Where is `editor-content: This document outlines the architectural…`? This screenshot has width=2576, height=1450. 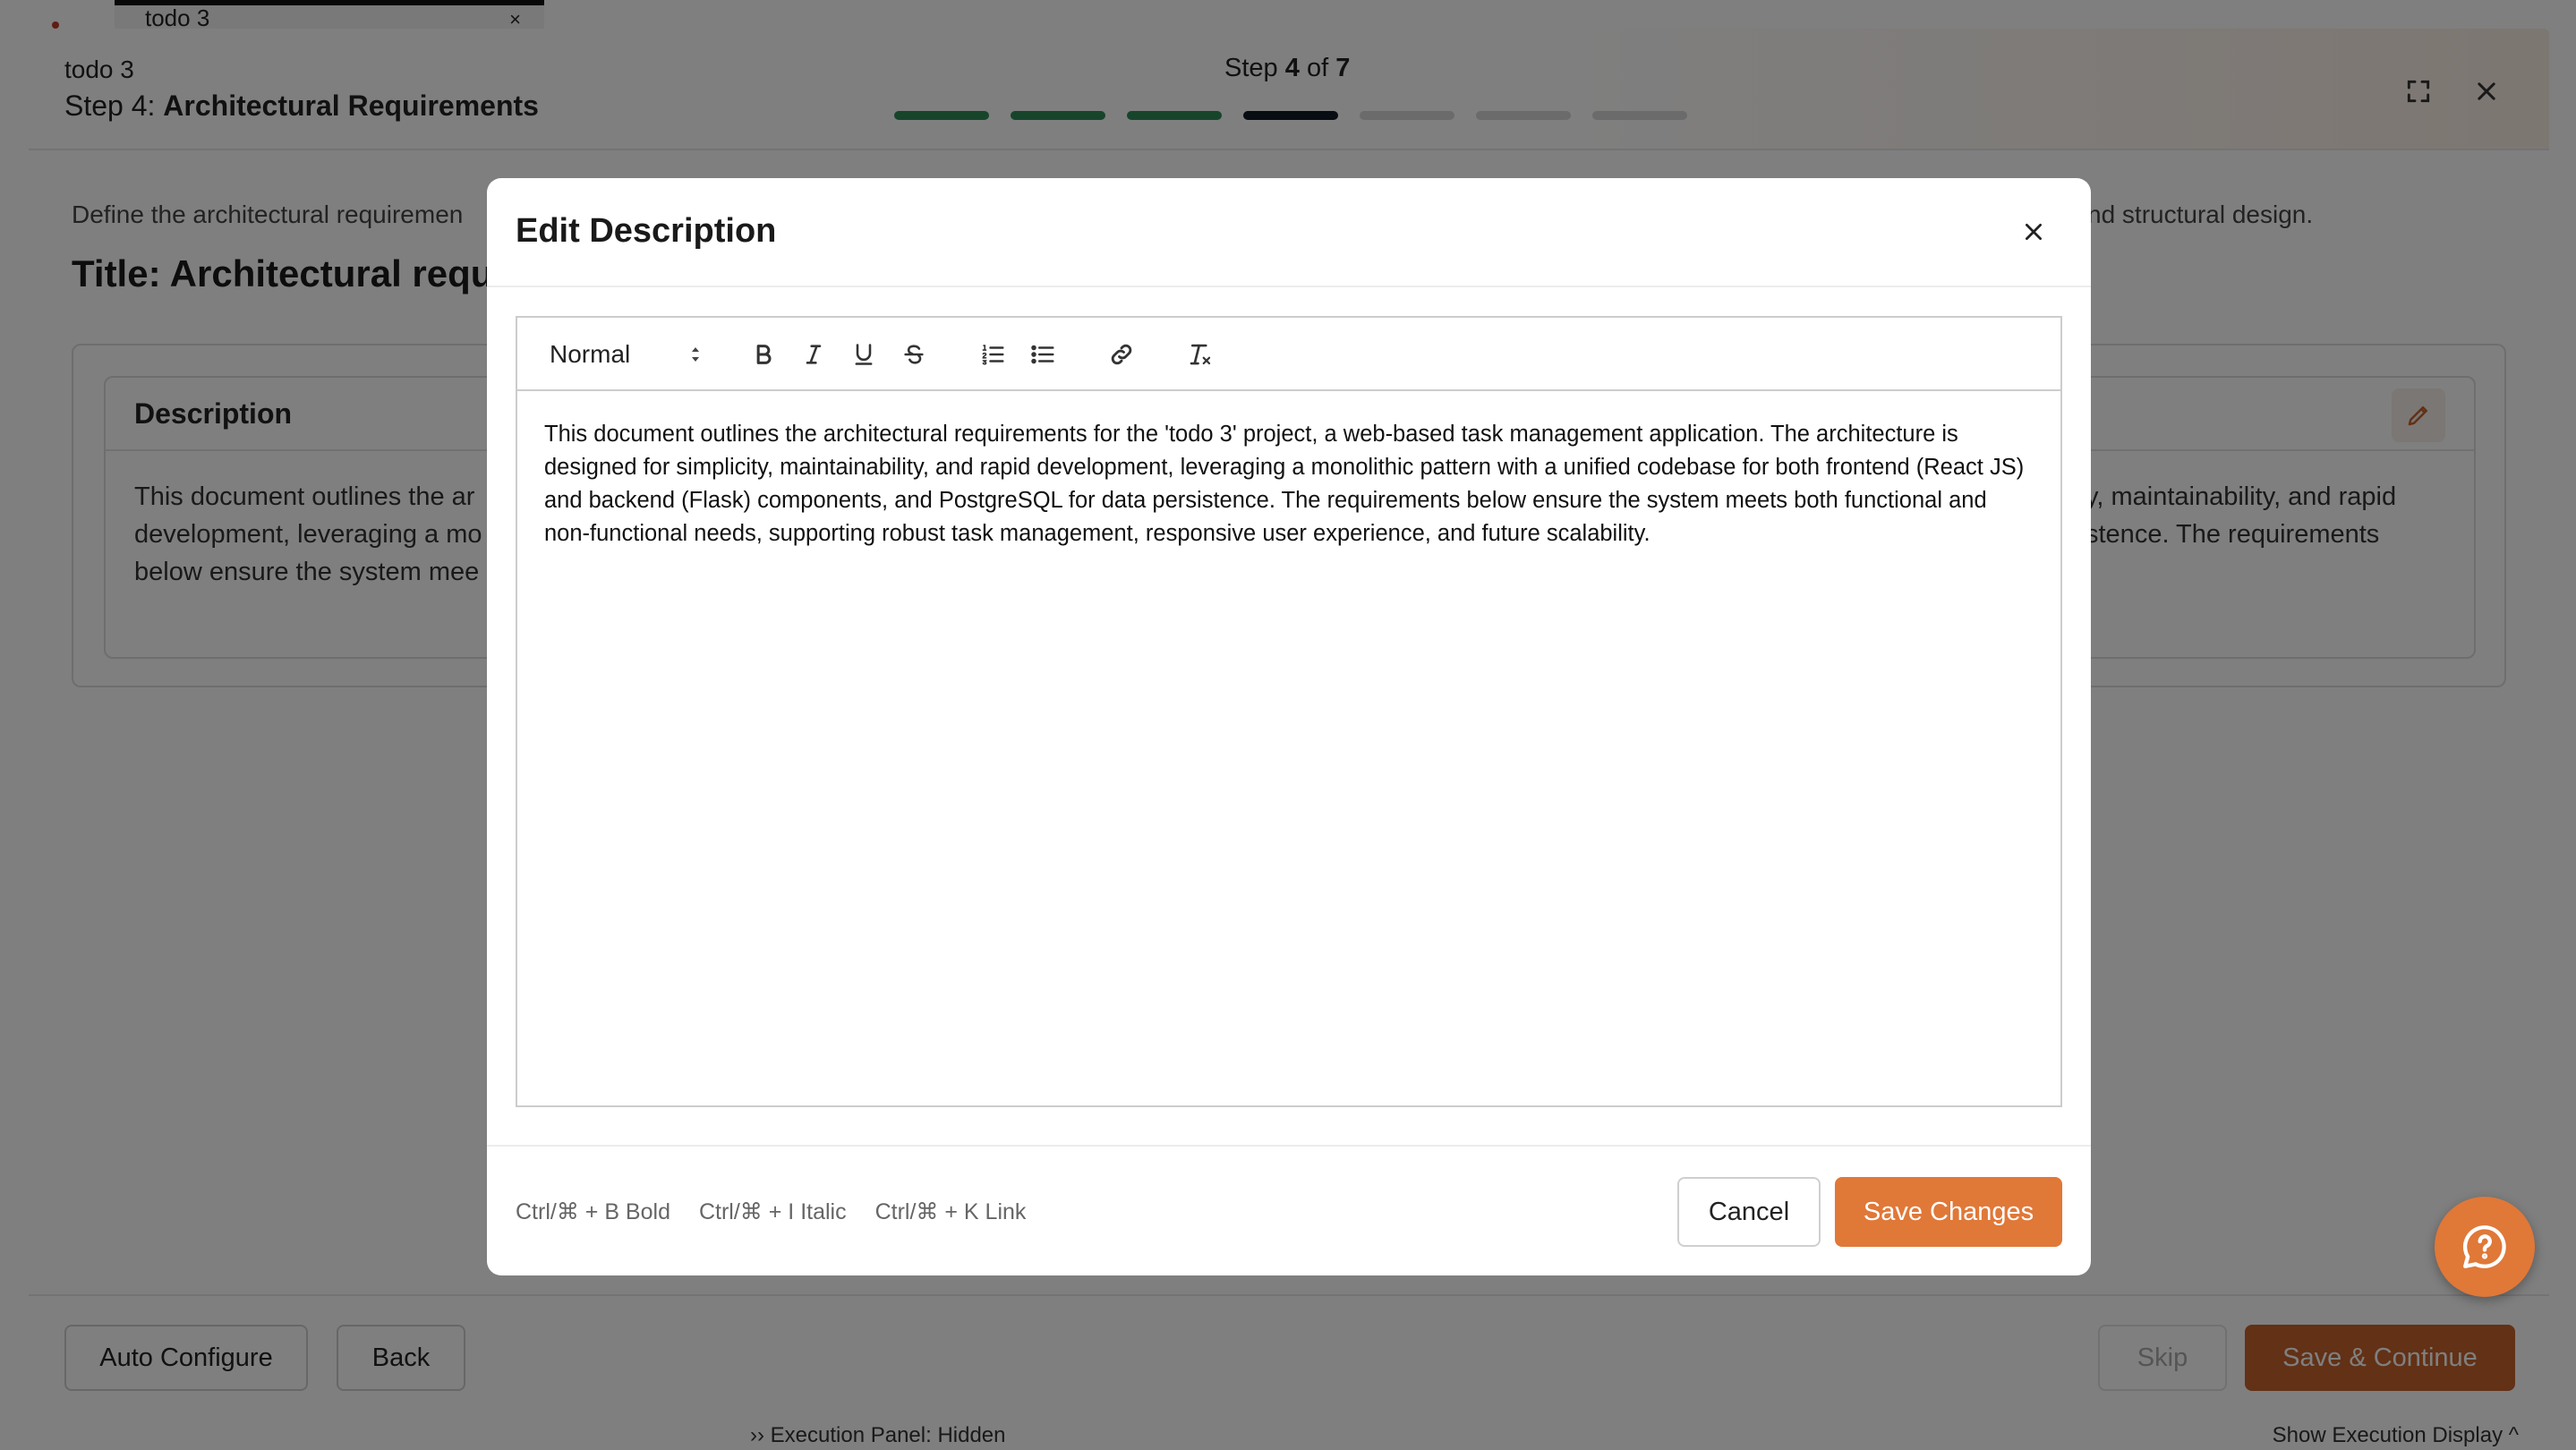 editor-content: This document outlines the architectural… is located at coordinates (1289, 484).